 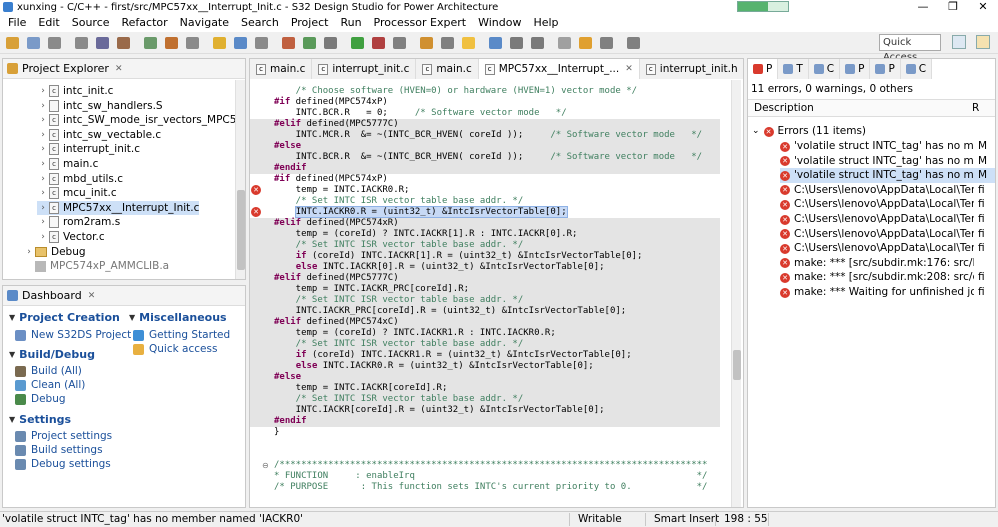 What do you see at coordinates (426, 43) in the screenshot?
I see `toolbar-wand-icon` at bounding box center [426, 43].